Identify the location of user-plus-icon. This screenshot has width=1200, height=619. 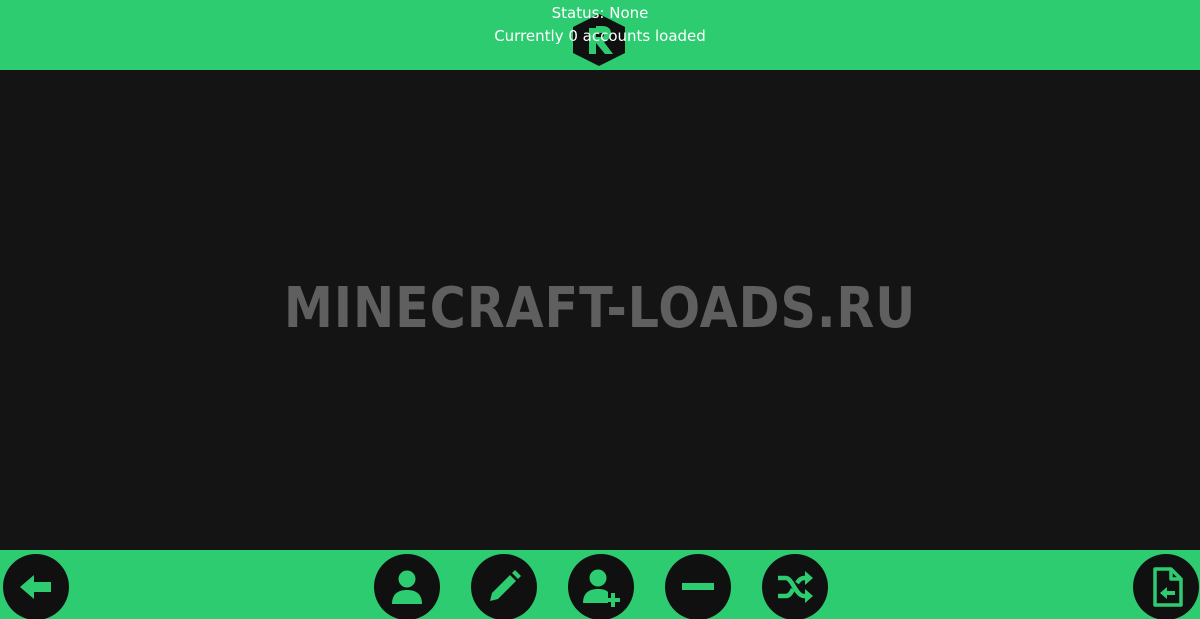
(601, 588).